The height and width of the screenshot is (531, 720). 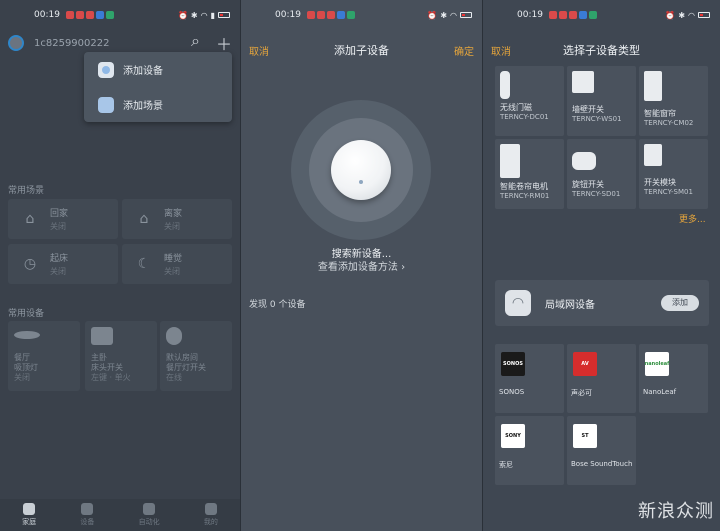 I want to click on confirm-button: 确定, so click(x=464, y=50).